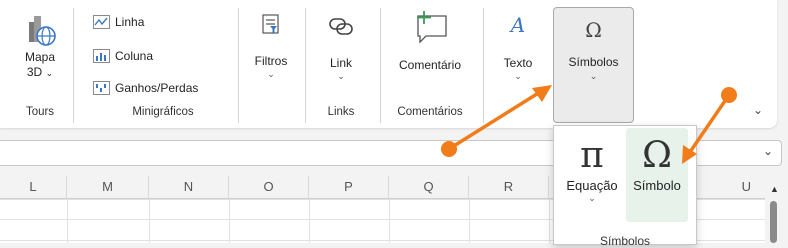 The width and height of the screenshot is (788, 248). What do you see at coordinates (341, 112) in the screenshot?
I see `group-label-links: Links` at bounding box center [341, 112].